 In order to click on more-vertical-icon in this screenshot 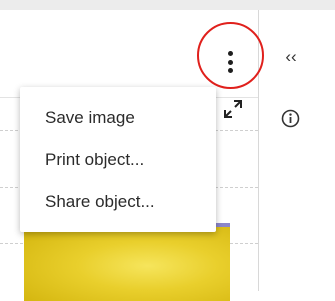, I will do `click(230, 62)`.